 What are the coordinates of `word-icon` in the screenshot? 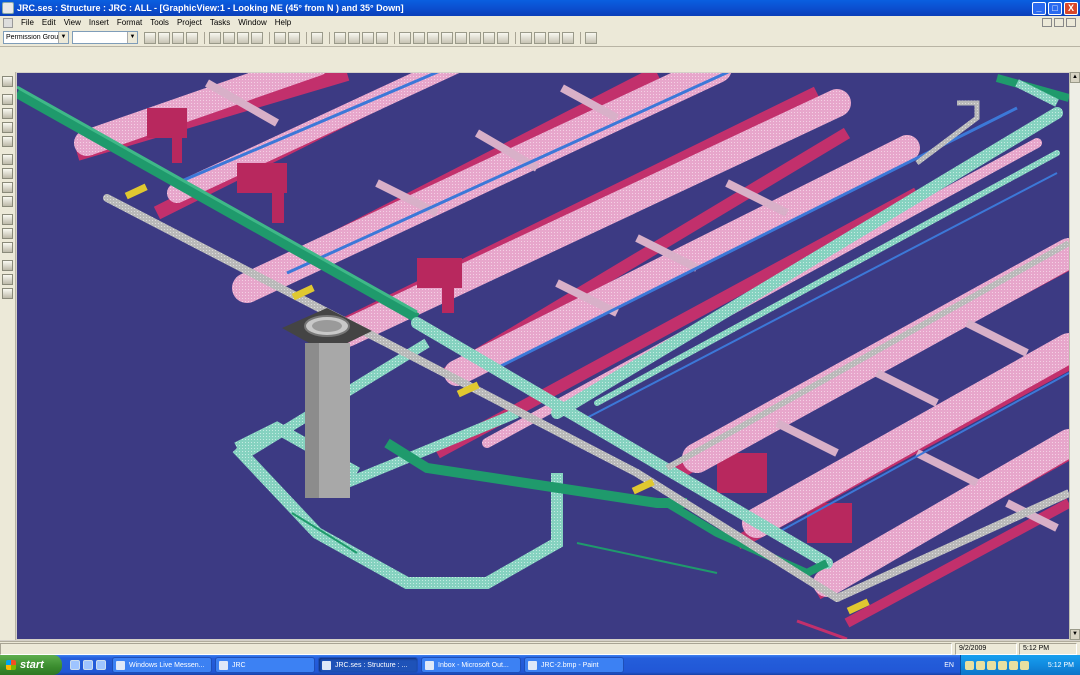 It's located at (101, 665).